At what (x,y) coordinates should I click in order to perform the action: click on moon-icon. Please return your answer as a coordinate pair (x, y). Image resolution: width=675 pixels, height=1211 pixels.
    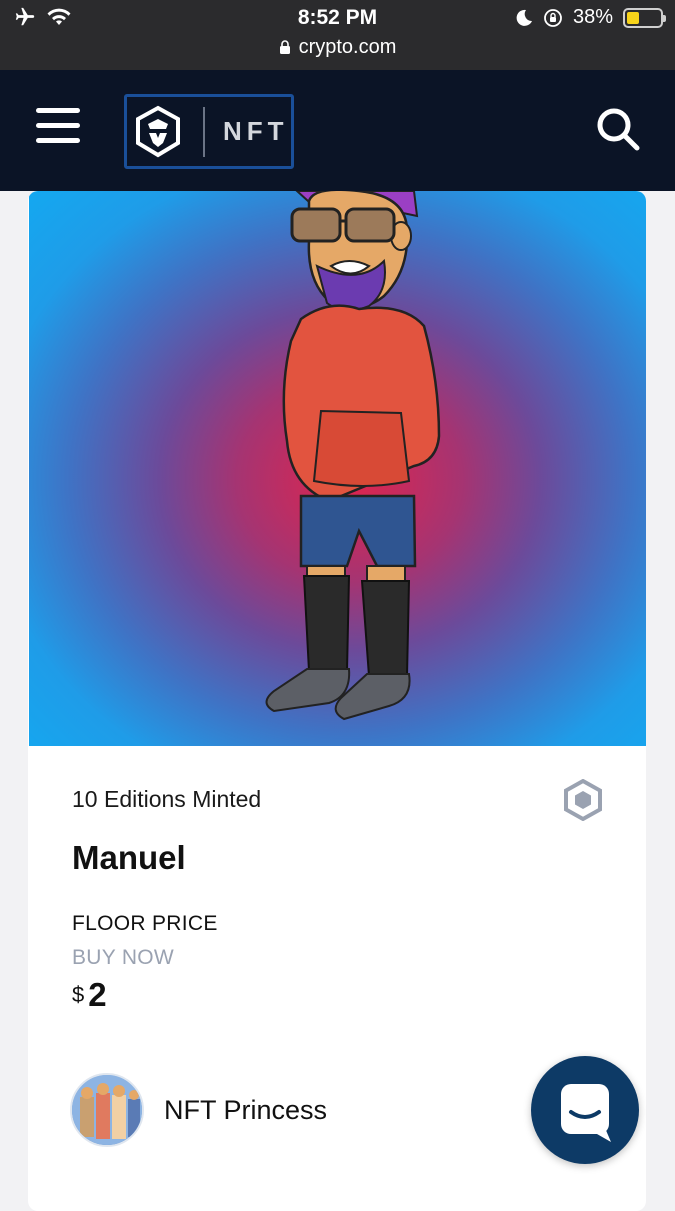
    Looking at the image, I should click on (524, 17).